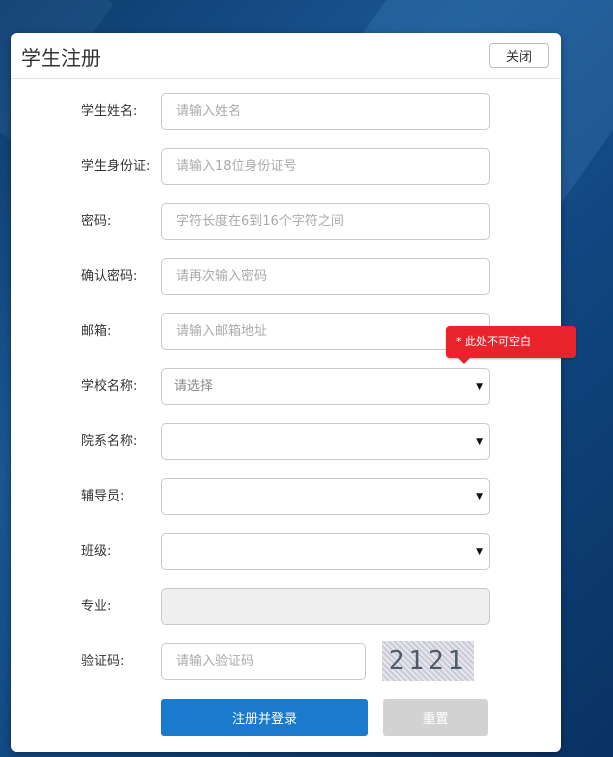  I want to click on confirm-password-row: 确认密码:, so click(286, 277).